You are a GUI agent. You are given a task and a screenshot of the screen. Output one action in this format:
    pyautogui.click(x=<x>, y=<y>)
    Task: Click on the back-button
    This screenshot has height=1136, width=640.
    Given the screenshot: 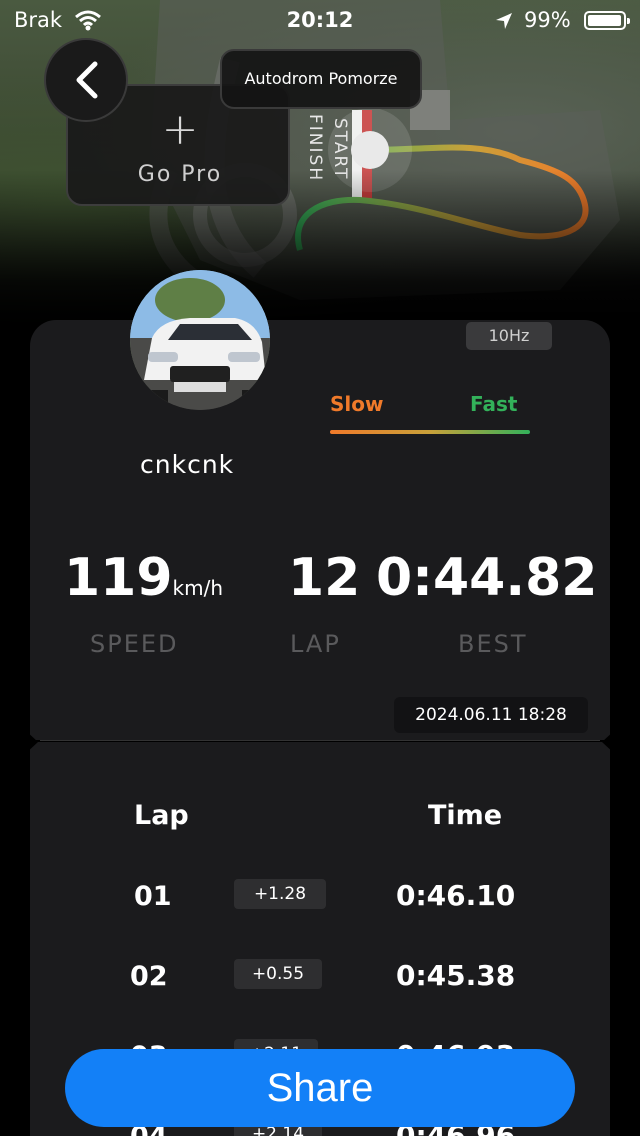 What is the action you would take?
    pyautogui.click(x=86, y=80)
    